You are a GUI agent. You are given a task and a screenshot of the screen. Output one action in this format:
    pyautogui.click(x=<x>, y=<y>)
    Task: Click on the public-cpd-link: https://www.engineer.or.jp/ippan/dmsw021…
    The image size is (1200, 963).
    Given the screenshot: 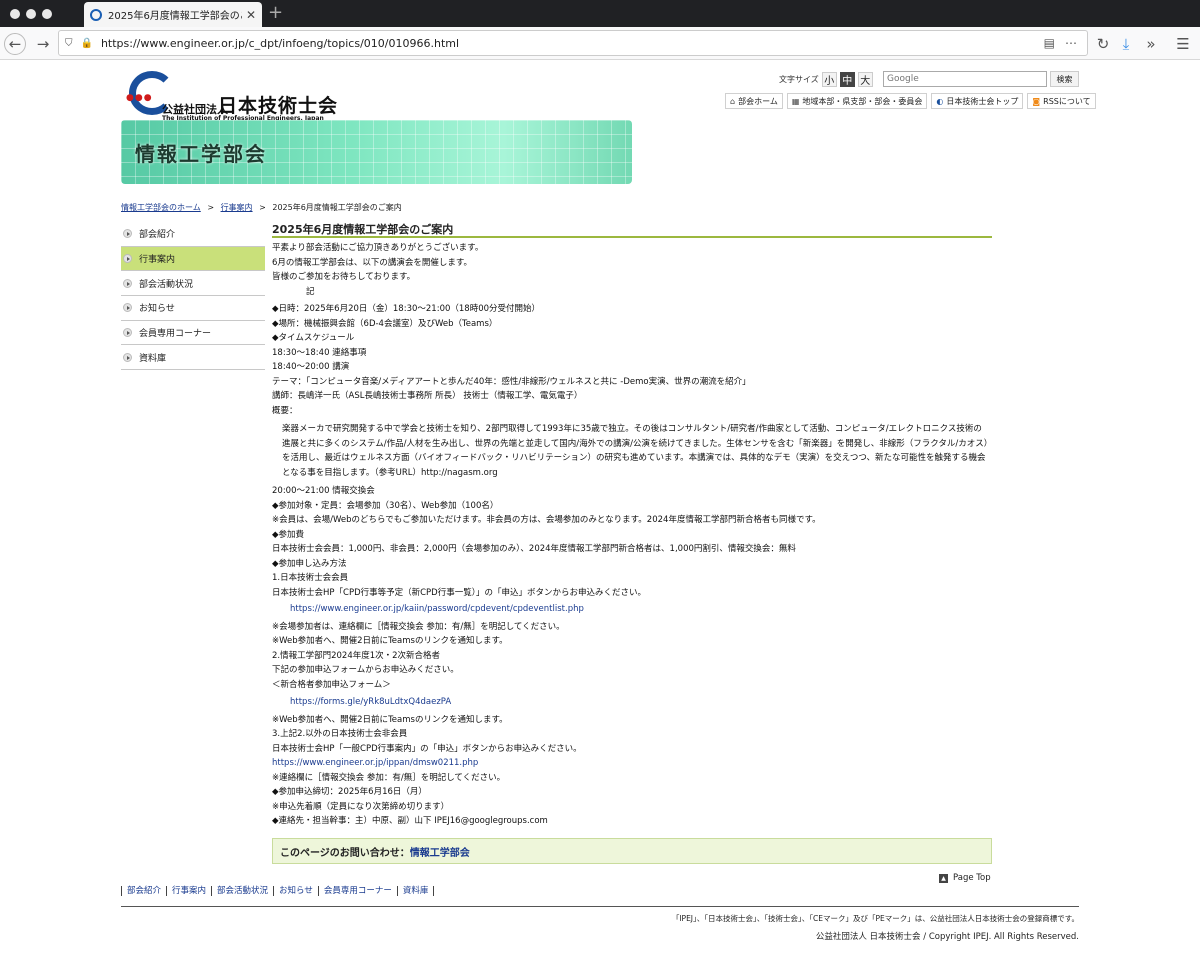 What is the action you would take?
    pyautogui.click(x=632, y=763)
    